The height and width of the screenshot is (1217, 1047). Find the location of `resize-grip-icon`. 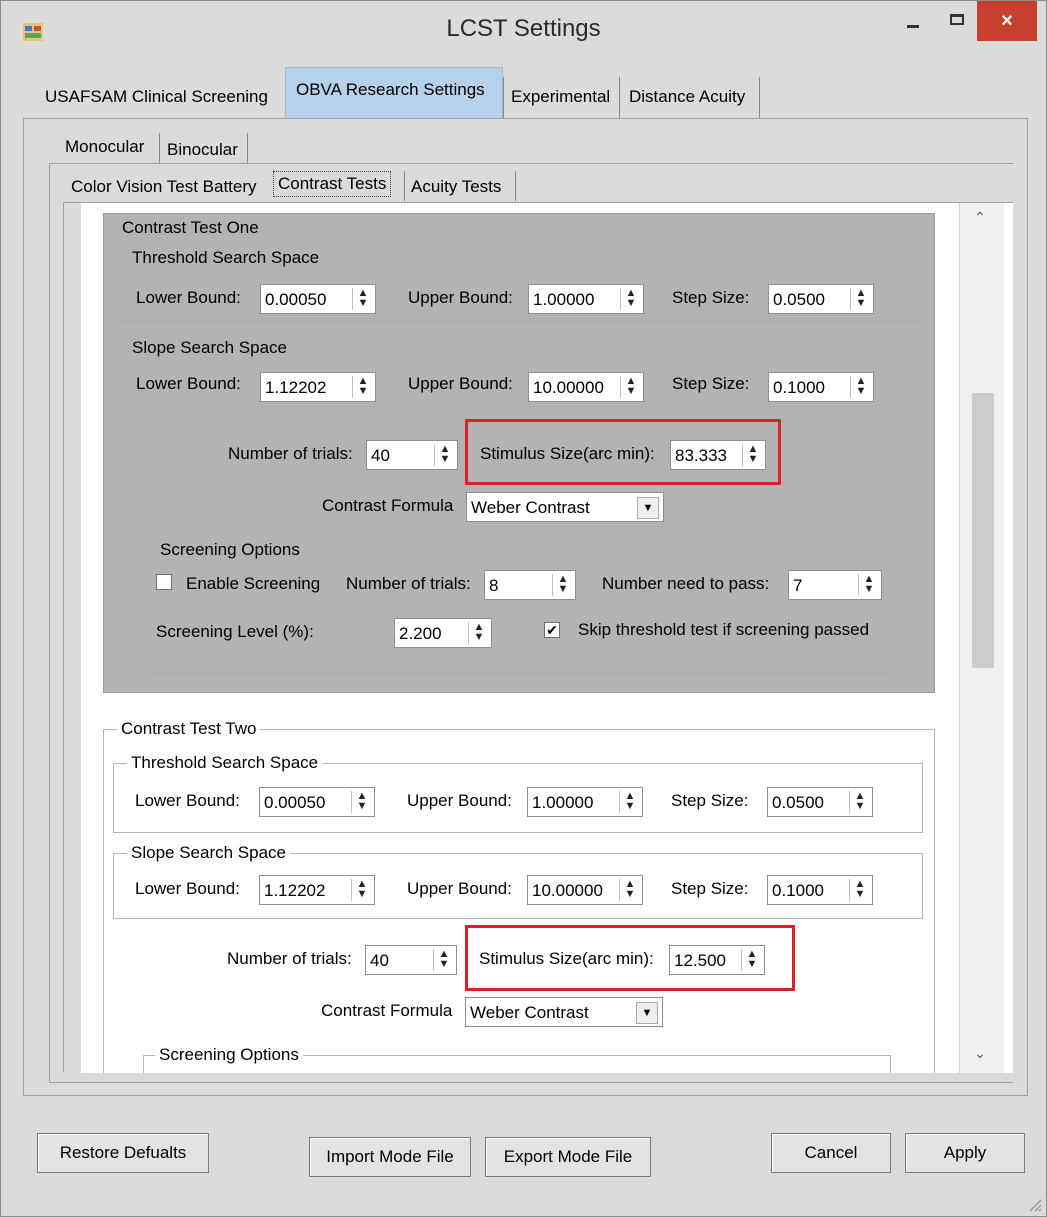

resize-grip-icon is located at coordinates (1034, 1204).